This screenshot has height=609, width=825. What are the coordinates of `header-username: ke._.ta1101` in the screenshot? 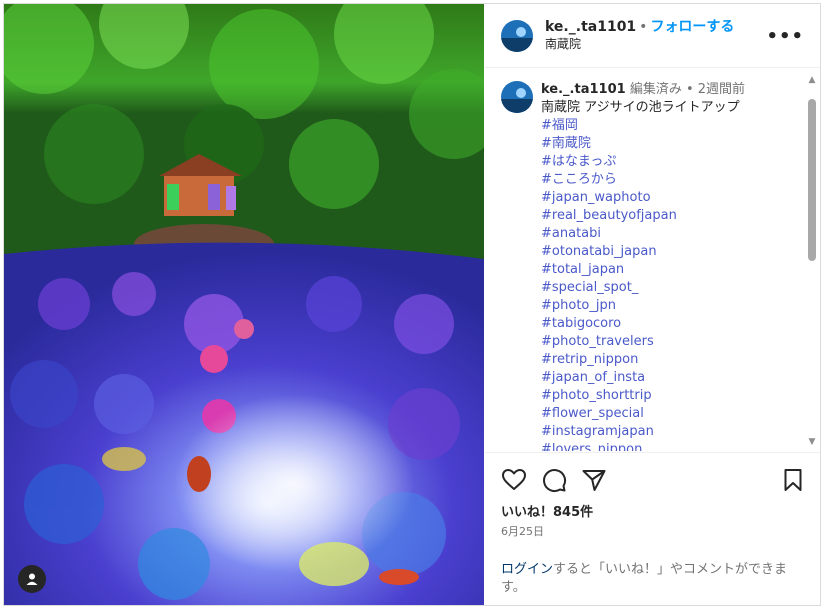 It's located at (590, 27).